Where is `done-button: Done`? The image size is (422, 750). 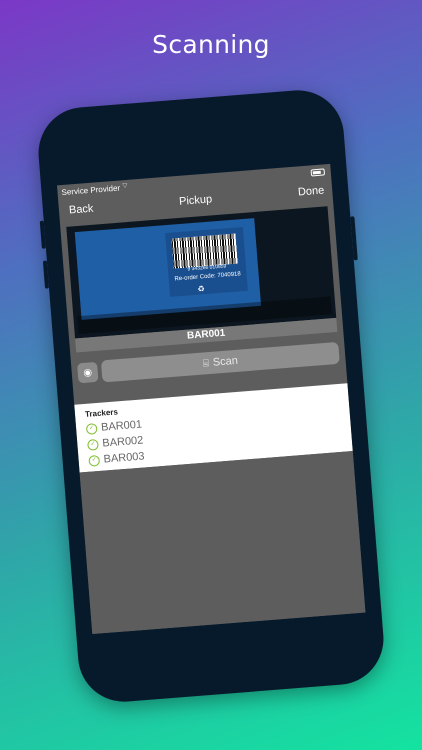 done-button: Done is located at coordinates (311, 192).